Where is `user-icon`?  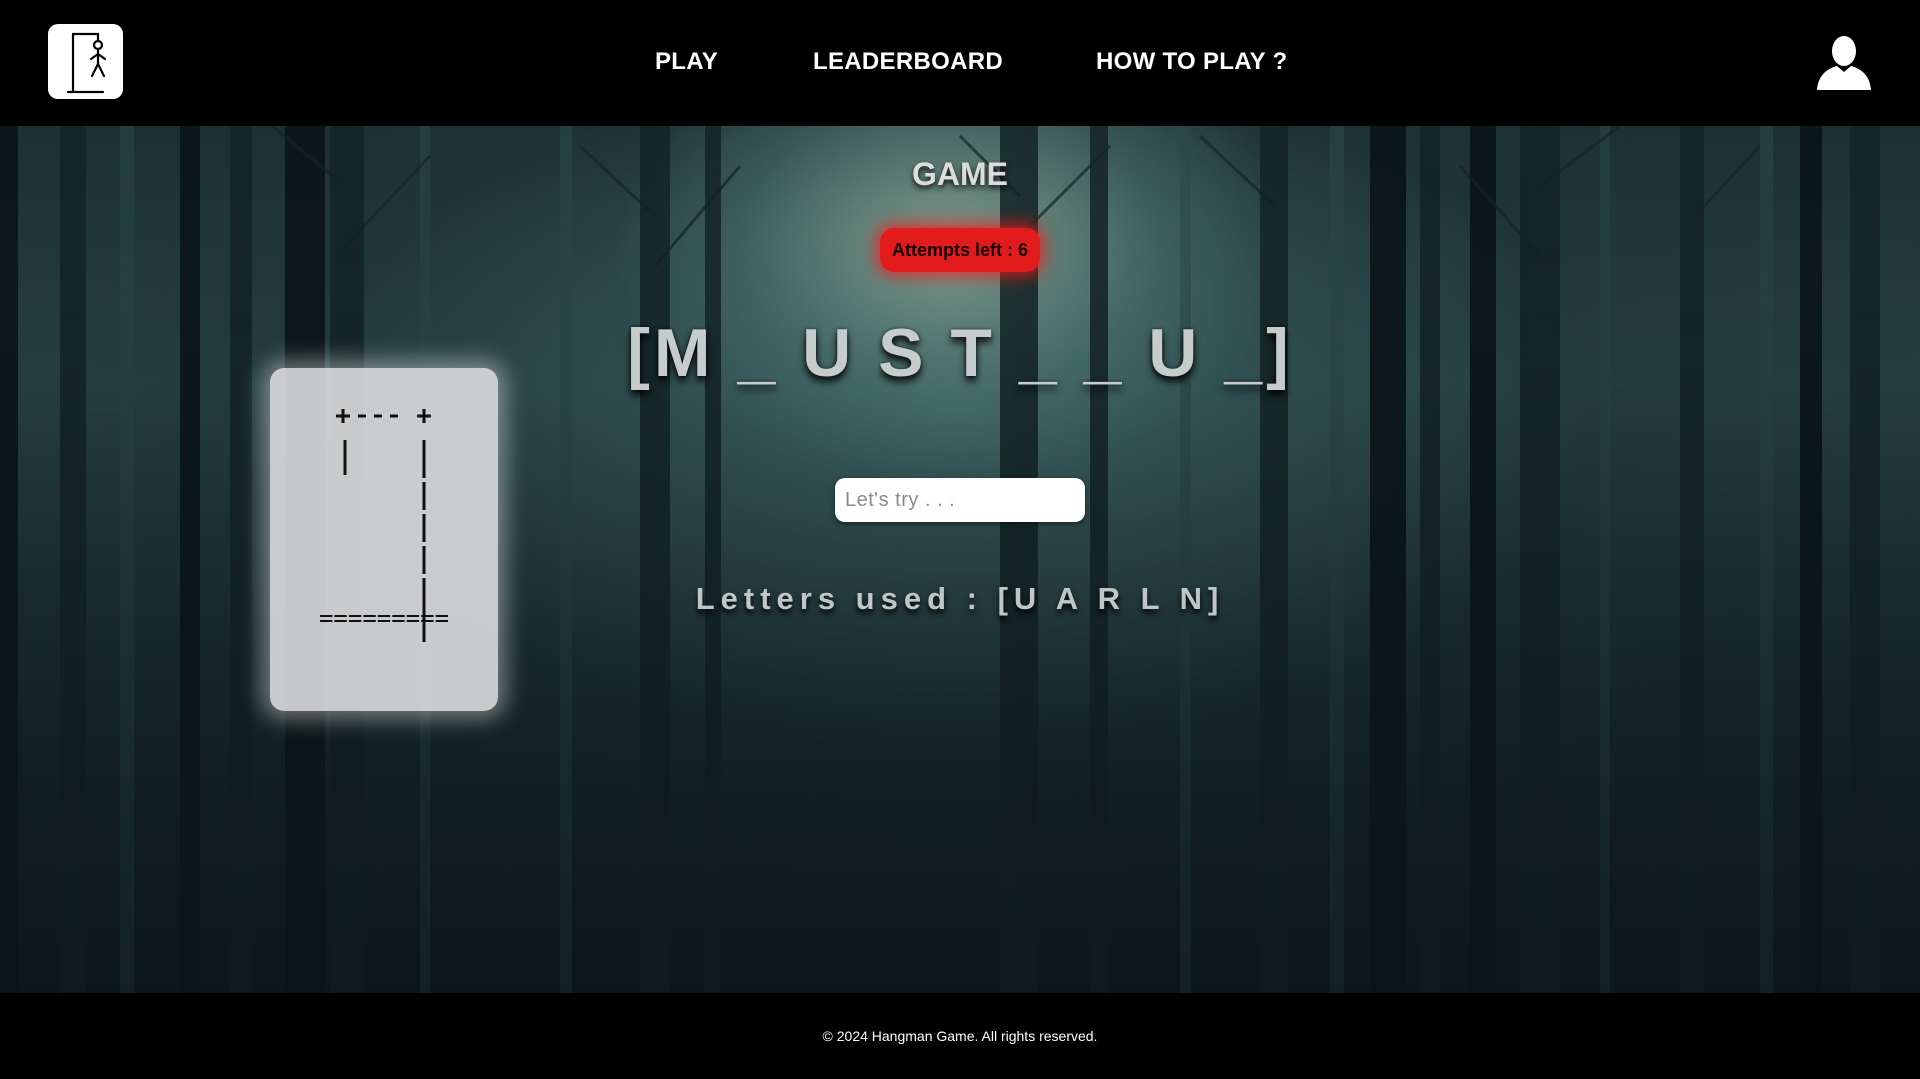
user-icon is located at coordinates (1844, 62).